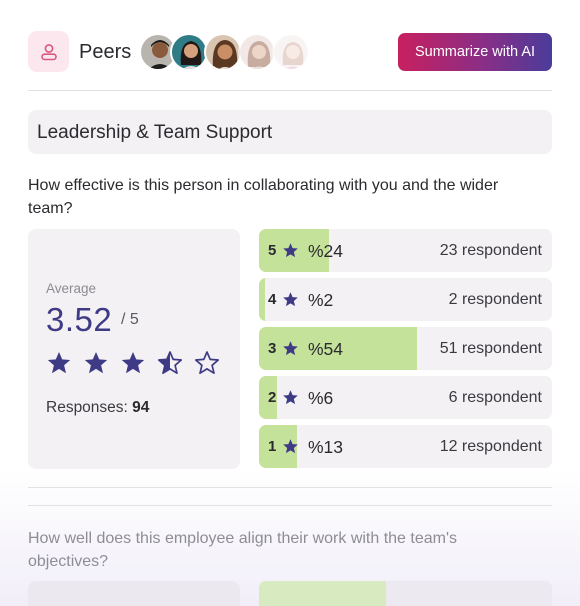 Image resolution: width=580 pixels, height=606 pixels. What do you see at coordinates (475, 52) in the screenshot?
I see `summarize-with-ai-button: Summarize with AI` at bounding box center [475, 52].